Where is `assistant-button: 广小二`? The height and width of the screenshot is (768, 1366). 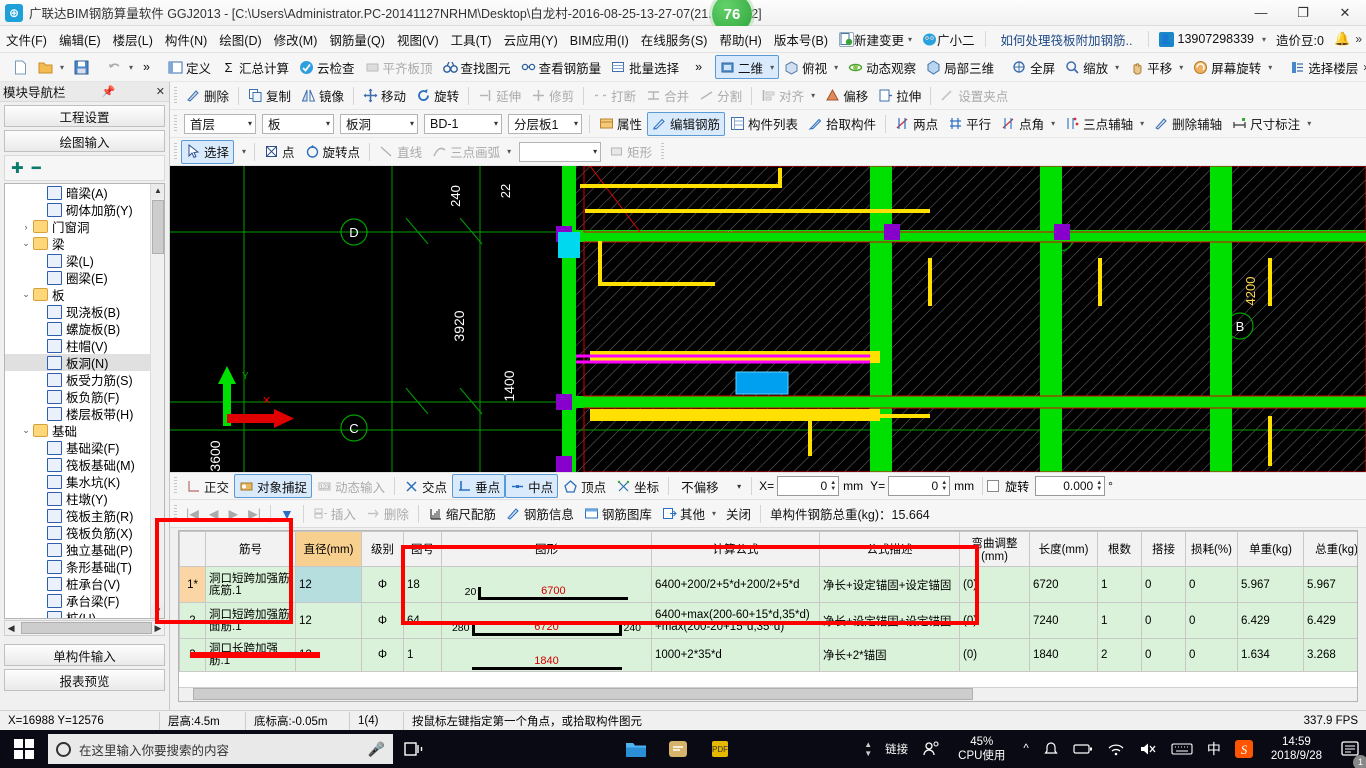
assistant-button: 广小二 is located at coordinates (948, 39).